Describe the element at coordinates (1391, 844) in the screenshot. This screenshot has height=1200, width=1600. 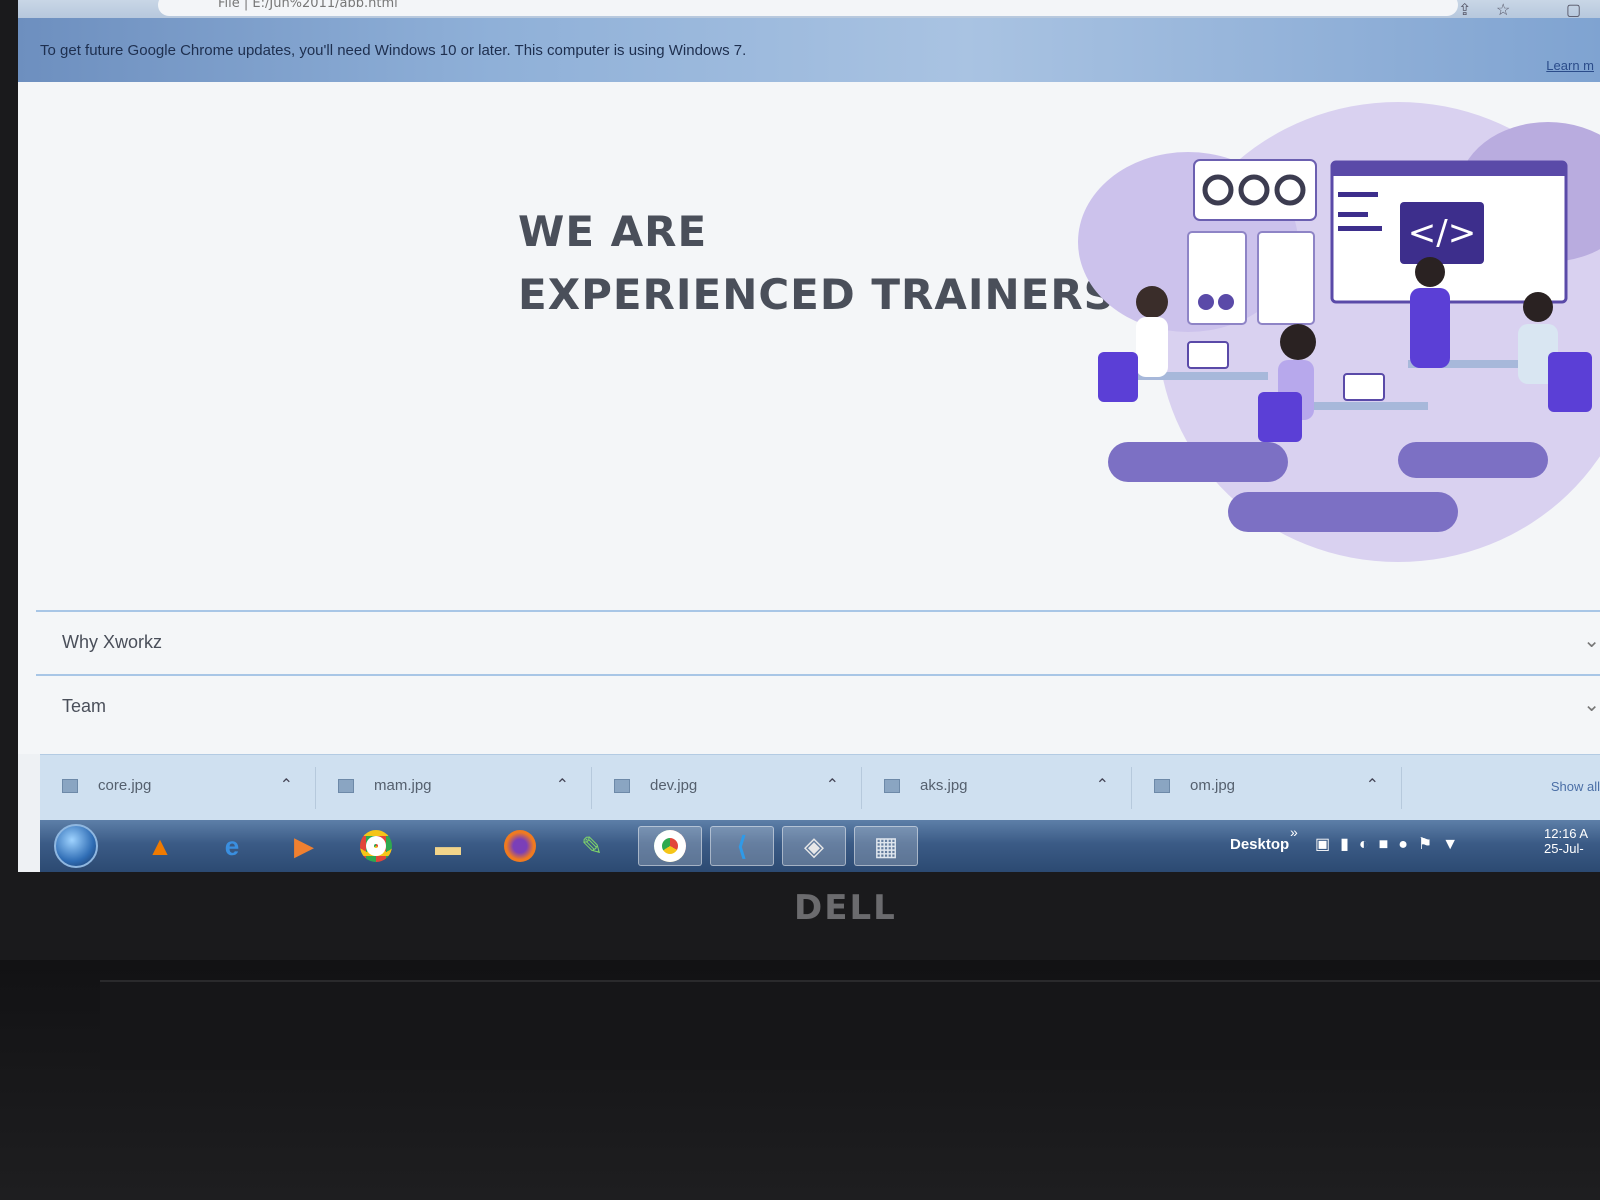
I see `system-tray: ▣▮◐■●⚑▼` at that location.